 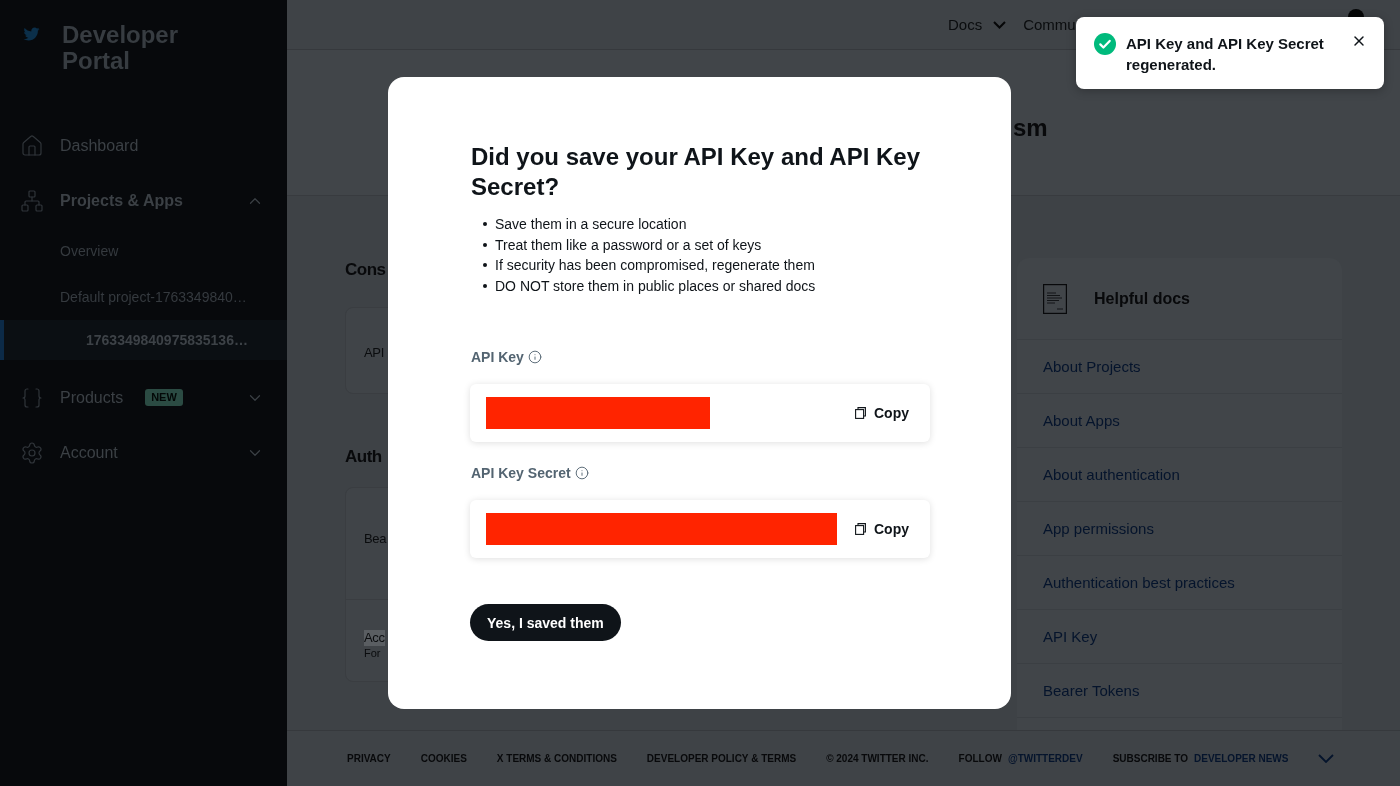 What do you see at coordinates (1139, 582) in the screenshot?
I see `doc-link: Authentication best practices` at bounding box center [1139, 582].